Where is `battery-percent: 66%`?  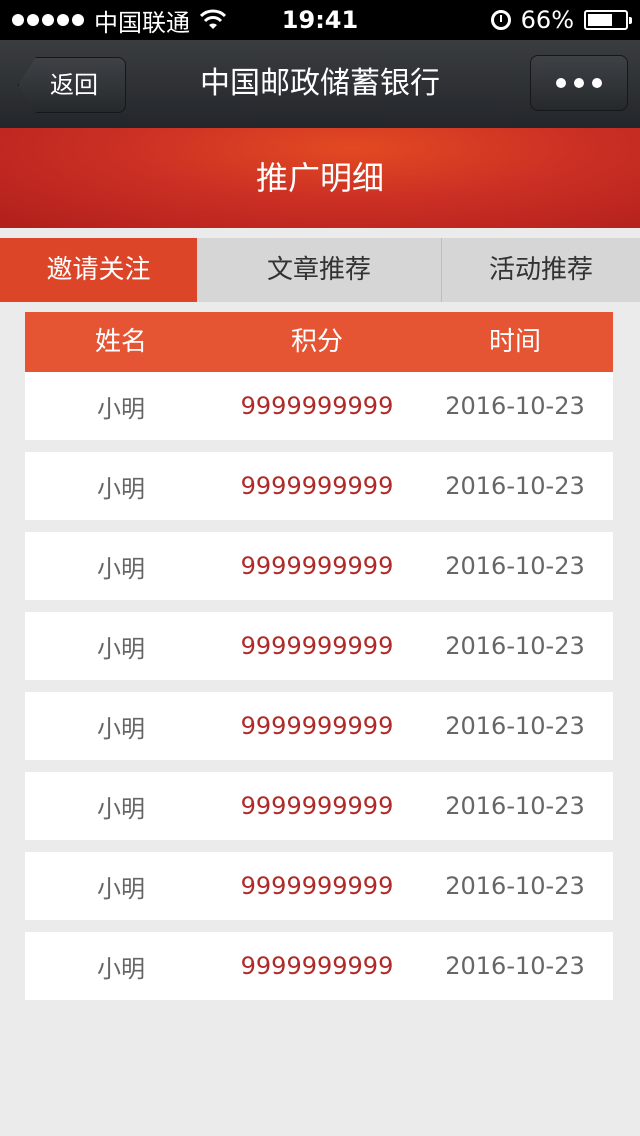
battery-percent: 66% is located at coordinates (547, 20).